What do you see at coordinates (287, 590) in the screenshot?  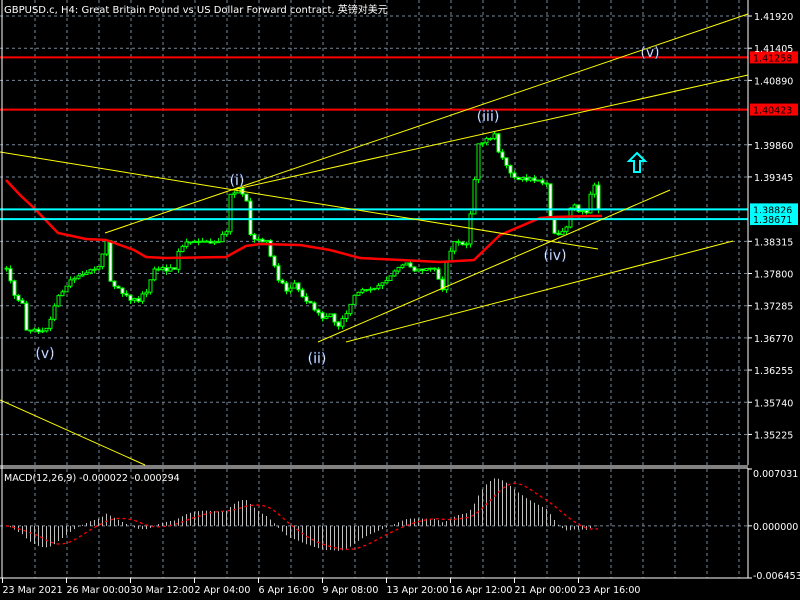 I see `time-tick-label: 6 Apr 16:00` at bounding box center [287, 590].